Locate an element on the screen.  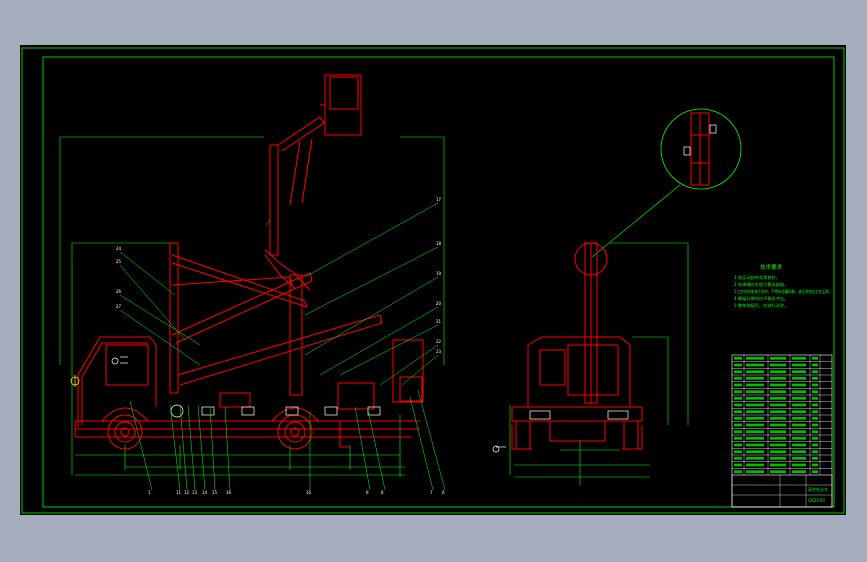
tech-line-3: 3.工作前检查液压系统，不得有泄漏现象，液压系统应工作正常。 is located at coordinates (783, 291).